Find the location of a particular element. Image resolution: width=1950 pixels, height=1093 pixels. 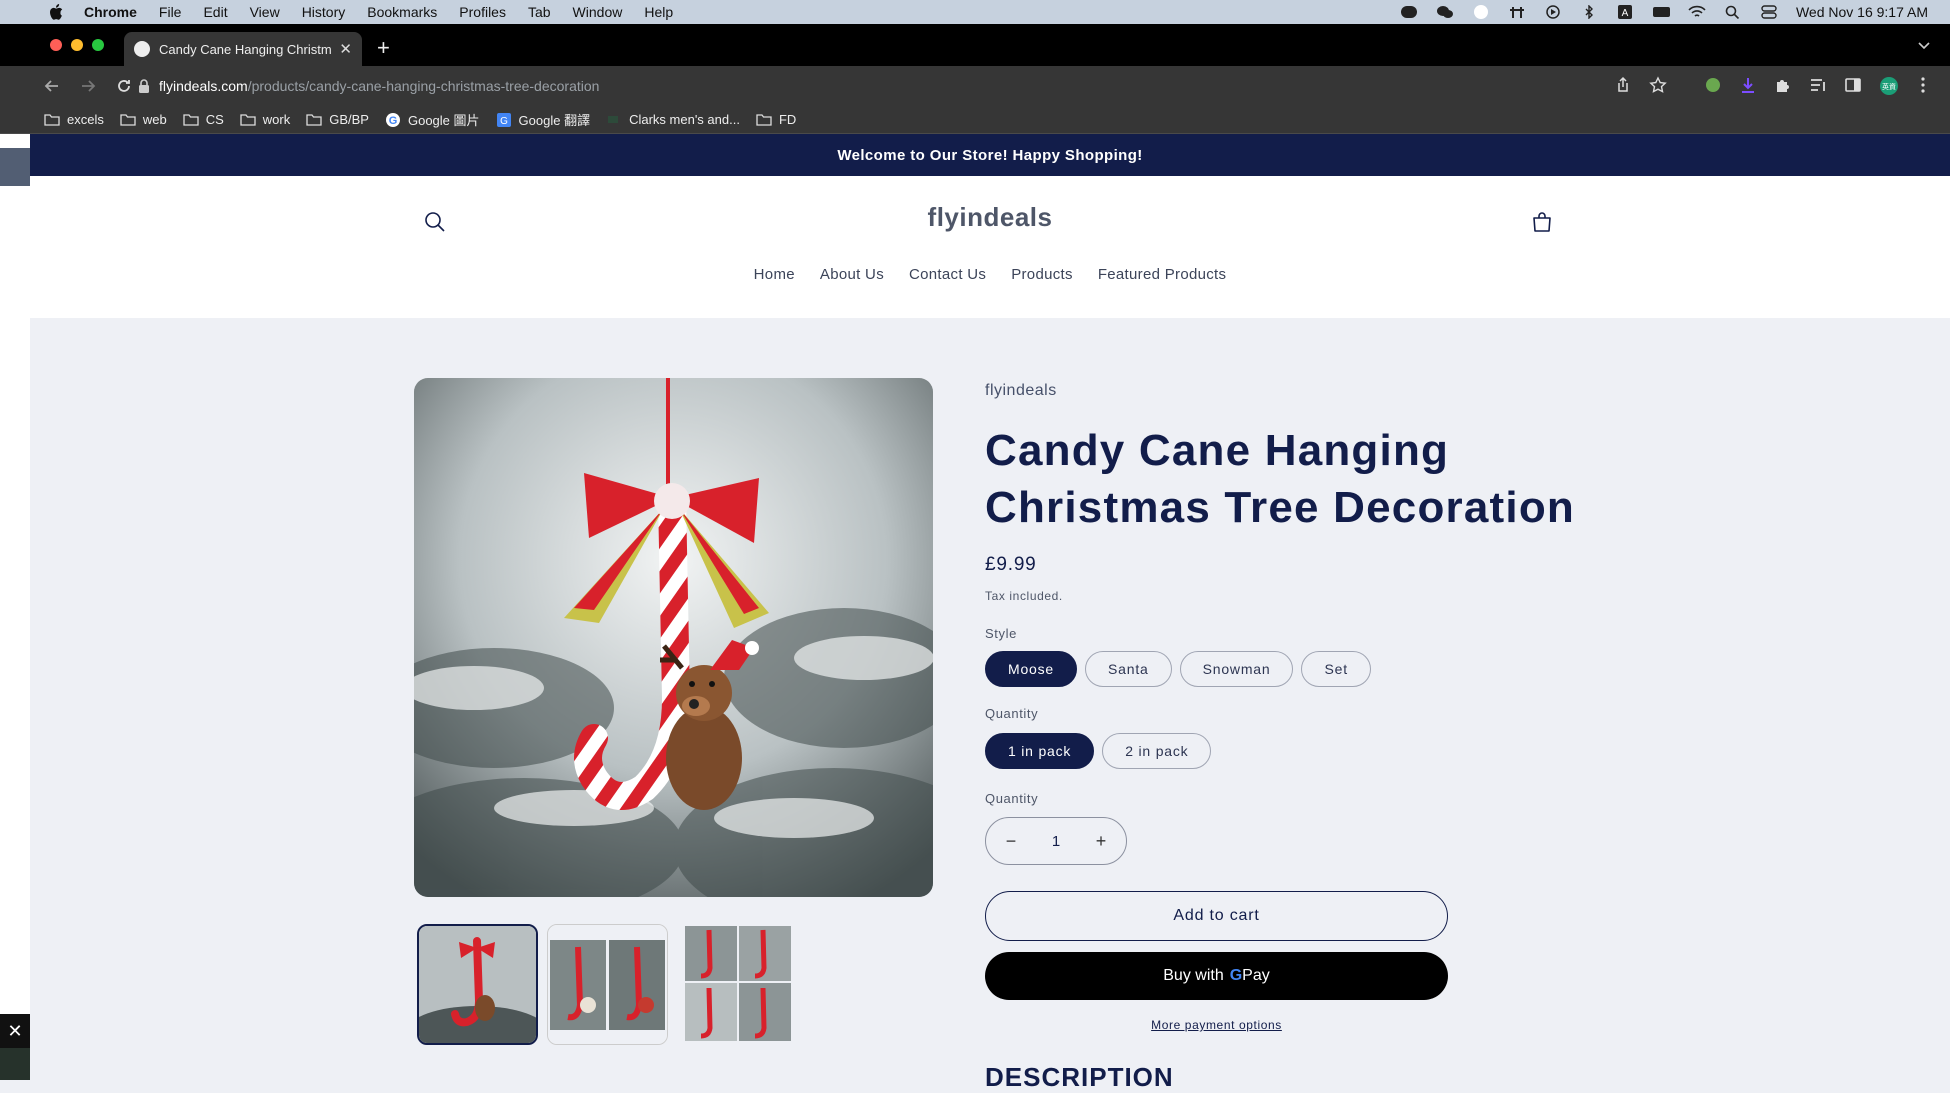

cart-icon is located at coordinates (1542, 222).